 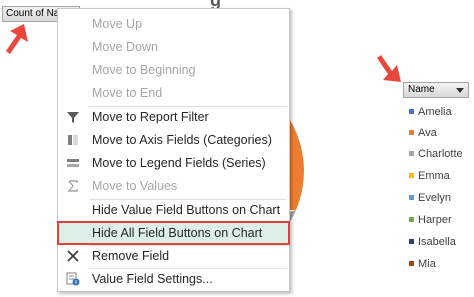 What do you see at coordinates (440, 154) in the screenshot?
I see `legend-entry-label: Charlotte` at bounding box center [440, 154].